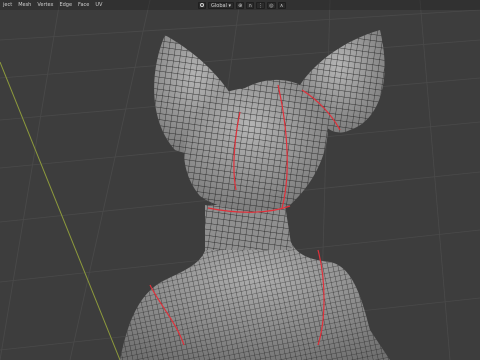 The height and width of the screenshot is (360, 480). I want to click on orientation-icon-button, so click(202, 5).